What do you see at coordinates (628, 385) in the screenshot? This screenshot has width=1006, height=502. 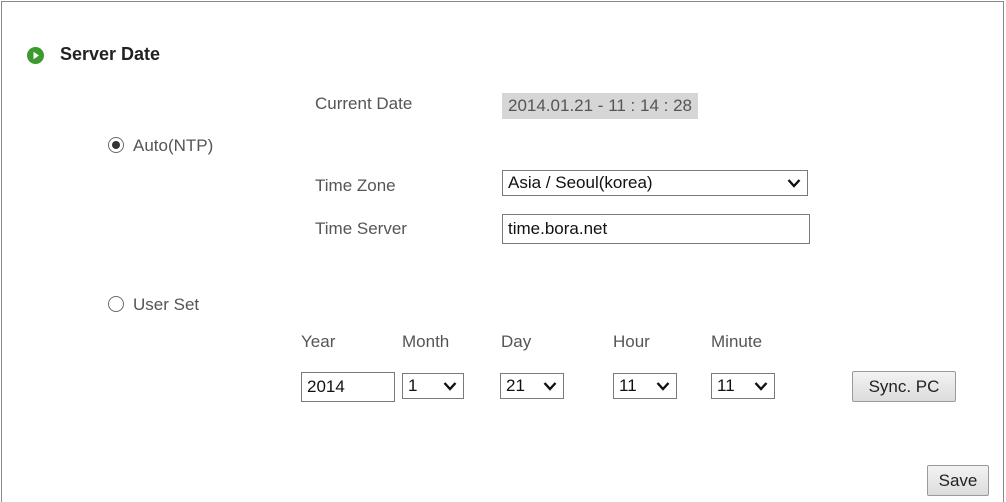 I see `hour-value: 11` at bounding box center [628, 385].